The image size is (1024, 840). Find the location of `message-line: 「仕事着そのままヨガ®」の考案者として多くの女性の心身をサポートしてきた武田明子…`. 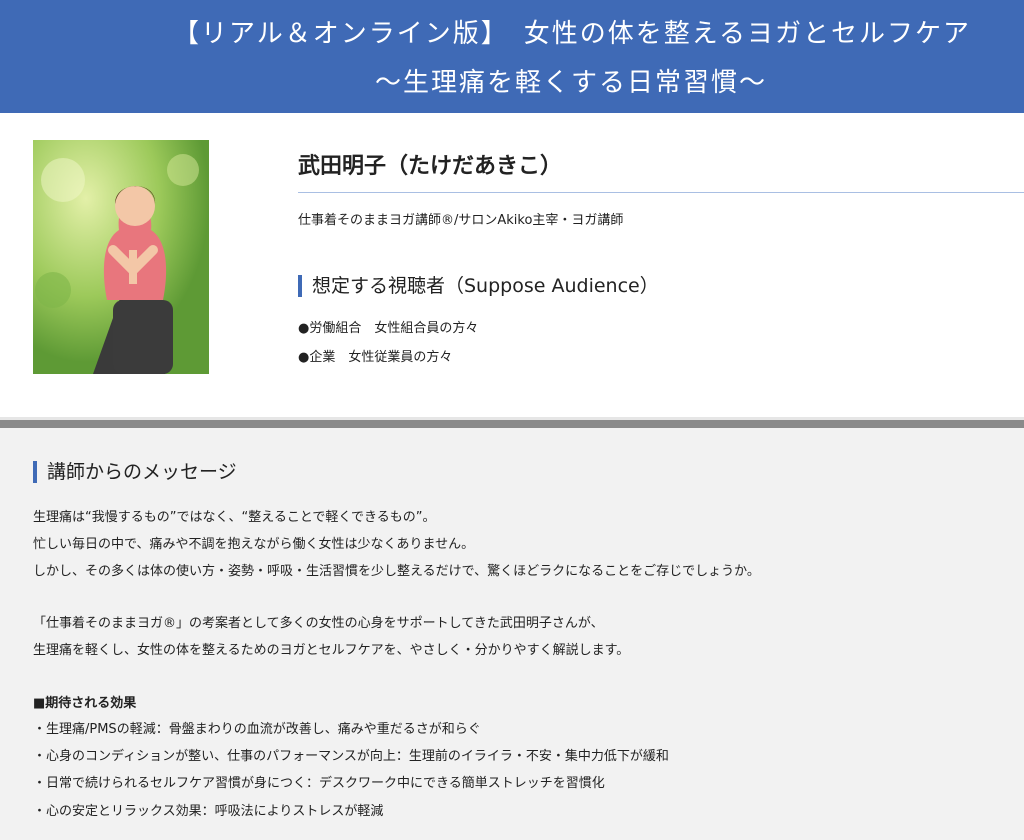

message-line: 「仕事着そのままヨガ®」の考案者として多くの女性の心身をサポートしてきた武田明子… is located at coordinates (318, 623).